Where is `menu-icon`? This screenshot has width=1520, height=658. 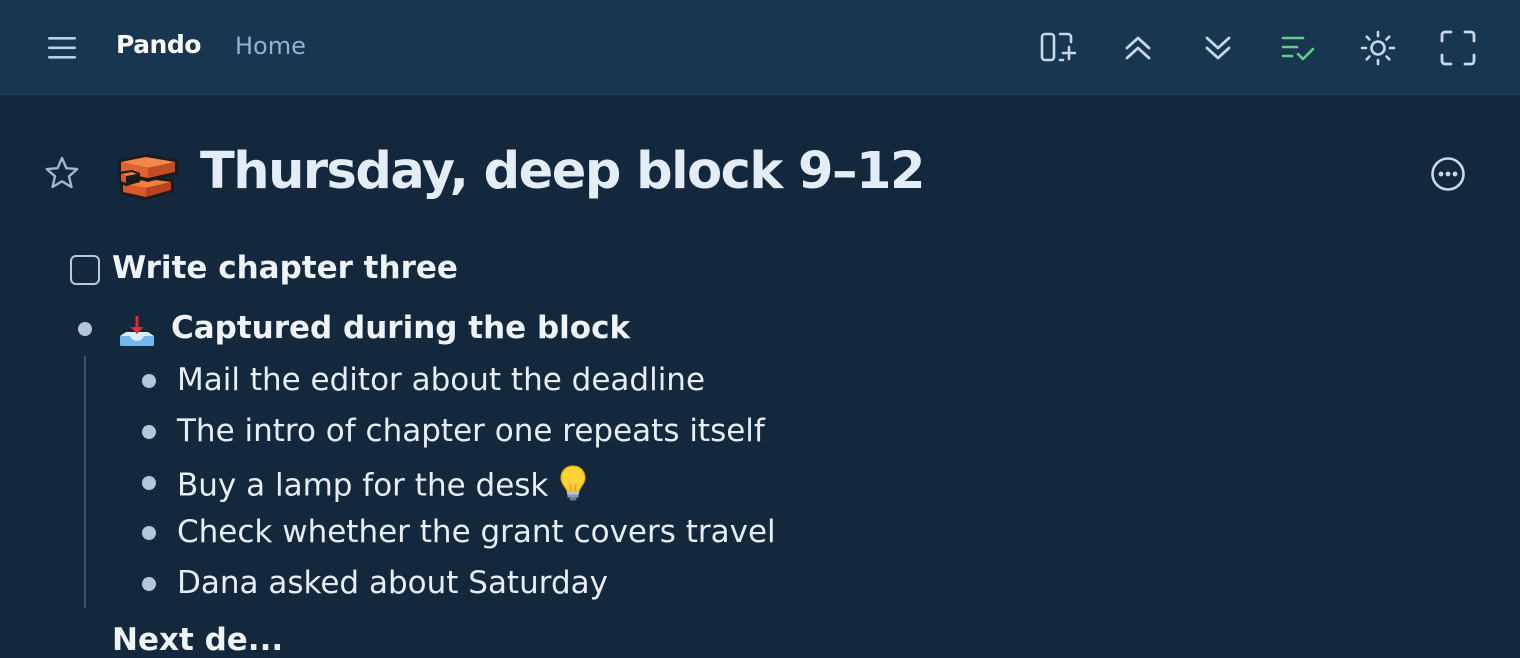
menu-icon is located at coordinates (62, 48).